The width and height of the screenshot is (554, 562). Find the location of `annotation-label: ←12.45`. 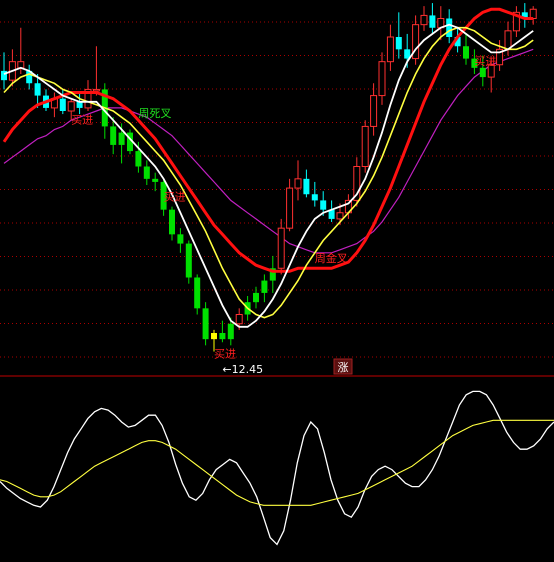

annotation-label: ←12.45 is located at coordinates (242, 369).